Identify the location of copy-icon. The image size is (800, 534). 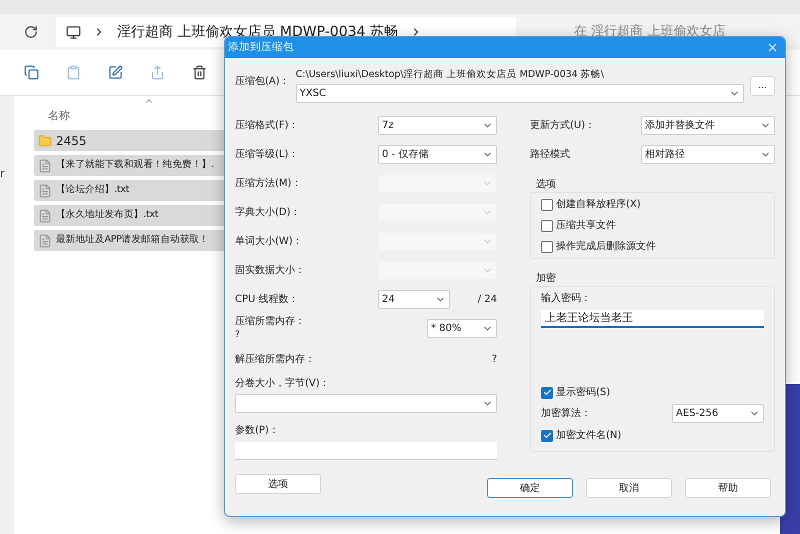
(31, 72).